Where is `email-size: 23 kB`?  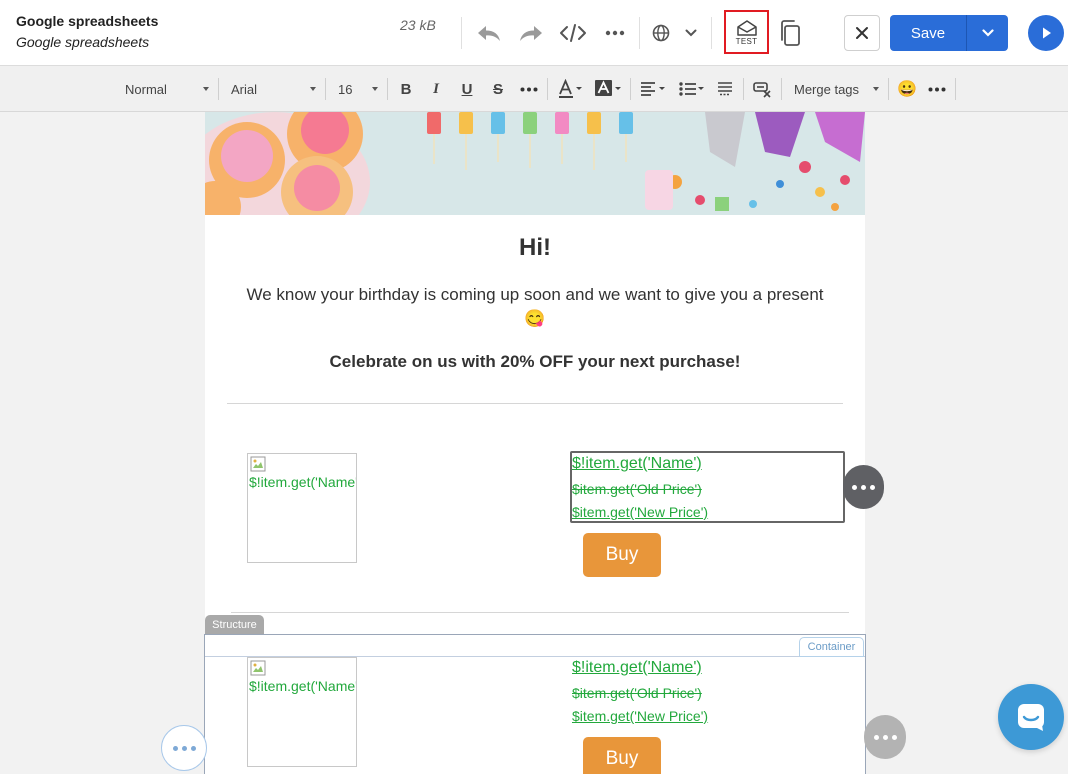
email-size: 23 kB is located at coordinates (418, 25).